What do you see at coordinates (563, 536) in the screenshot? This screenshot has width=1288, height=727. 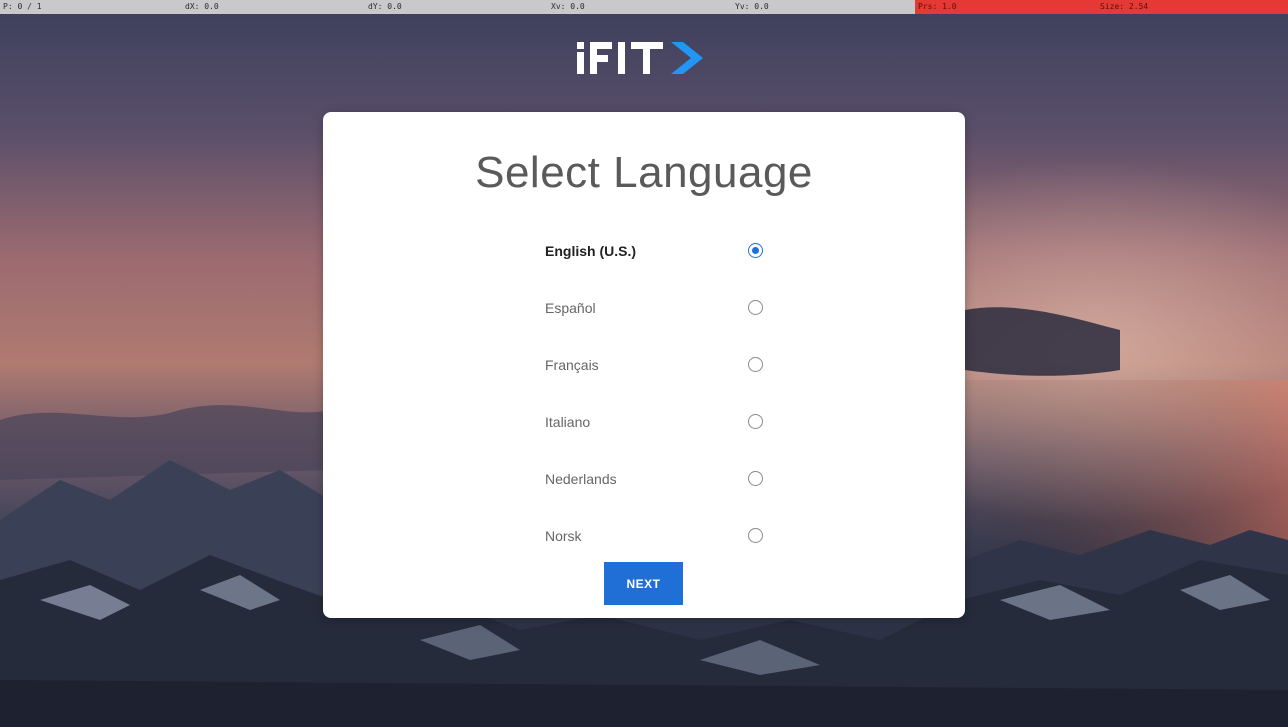 I see `language-label: Norsk` at bounding box center [563, 536].